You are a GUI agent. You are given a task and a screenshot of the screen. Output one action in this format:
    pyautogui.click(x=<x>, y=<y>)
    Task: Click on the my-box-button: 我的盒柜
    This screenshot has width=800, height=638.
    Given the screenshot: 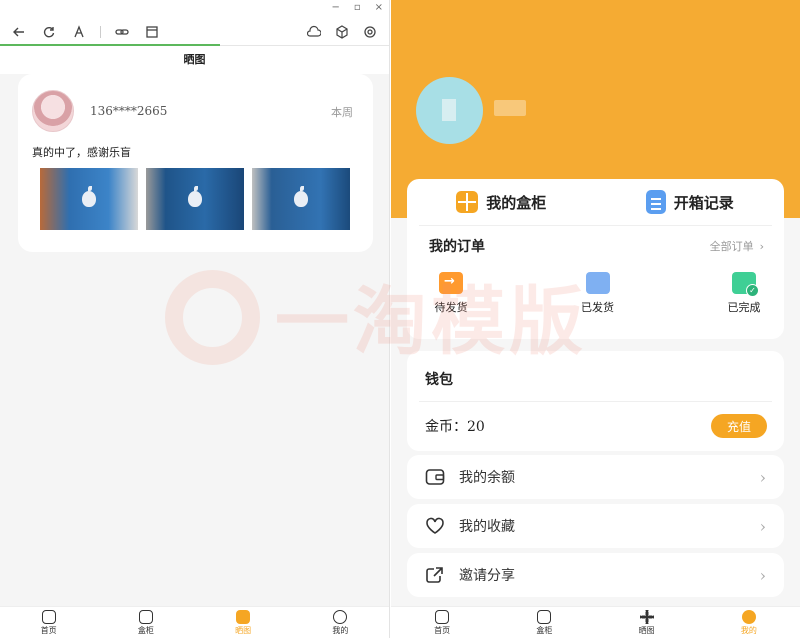 What is the action you would take?
    pyautogui.click(x=501, y=202)
    